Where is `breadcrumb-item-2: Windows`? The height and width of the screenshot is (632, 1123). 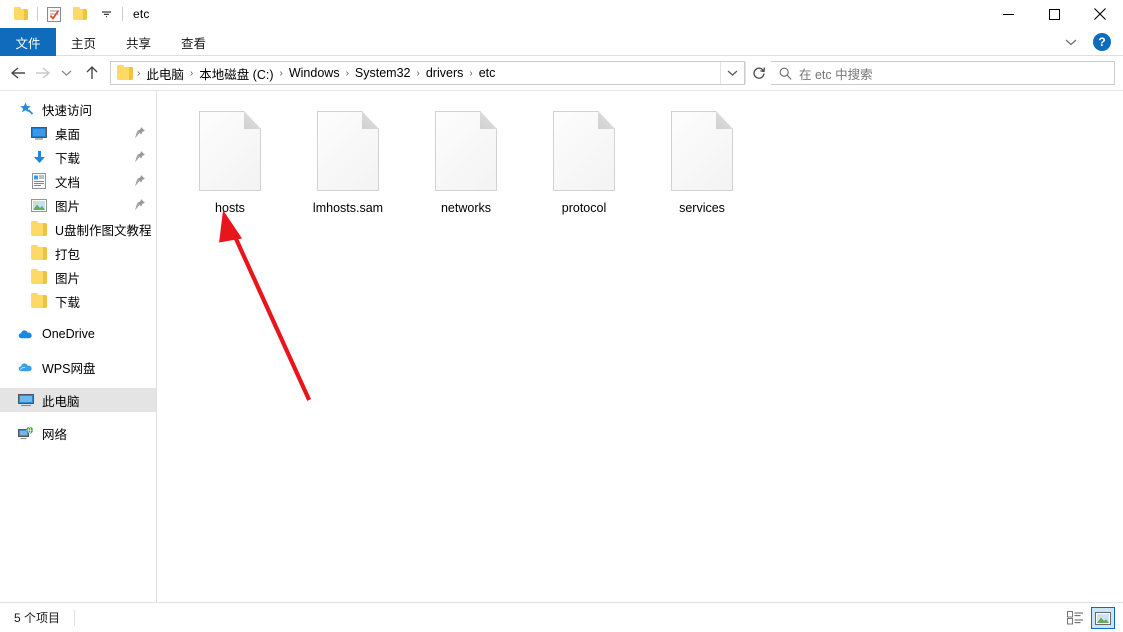 breadcrumb-item-2: Windows is located at coordinates (314, 73).